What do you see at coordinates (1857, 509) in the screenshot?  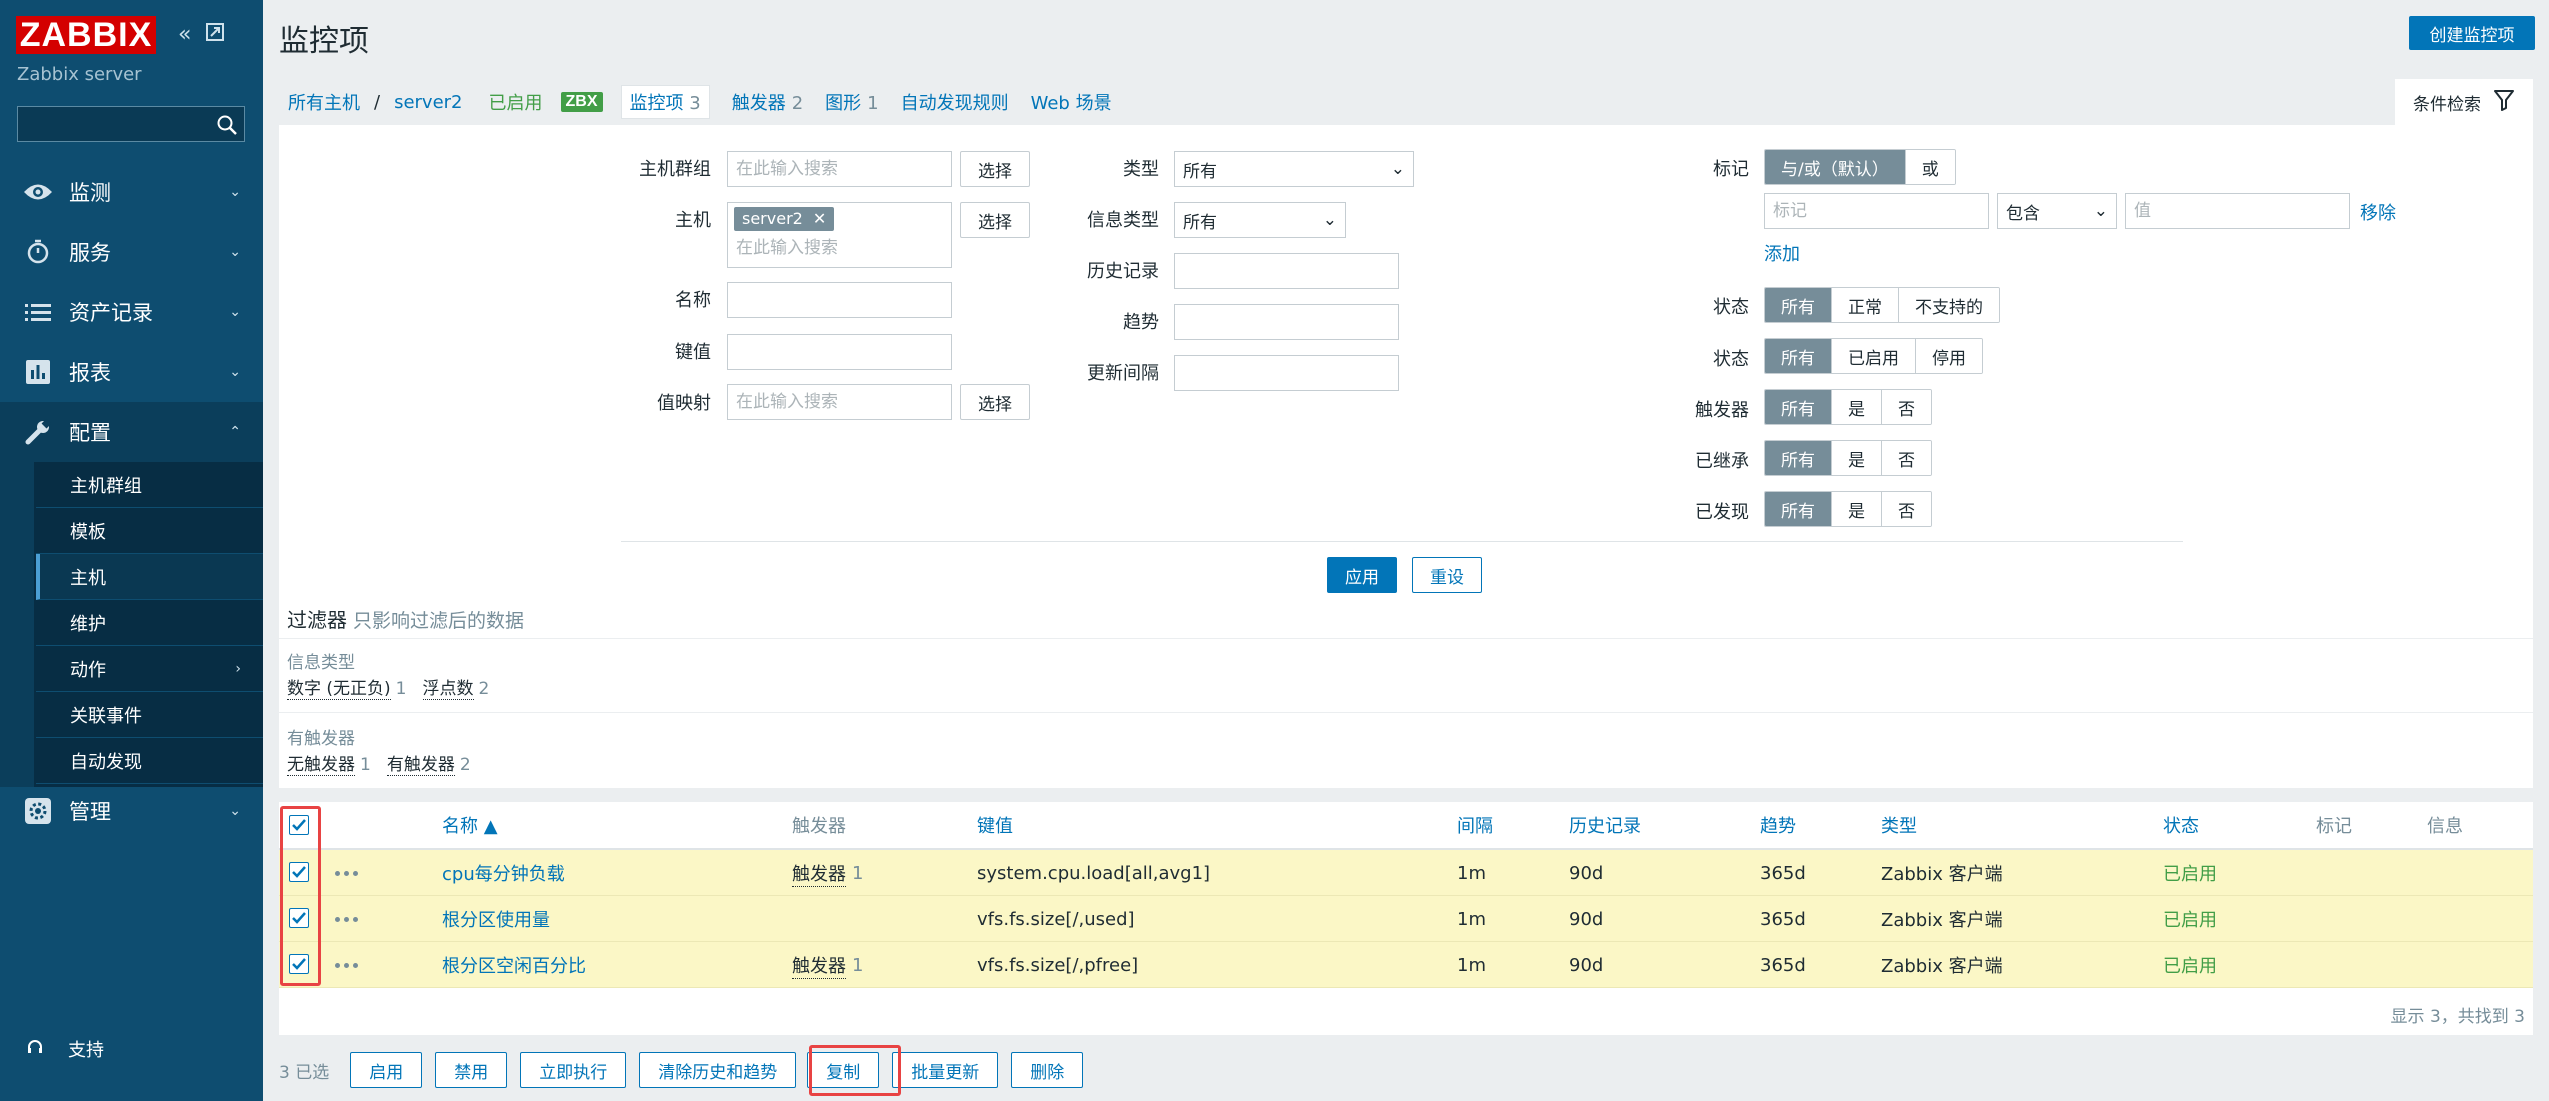 I see `discovered-yes: 是` at bounding box center [1857, 509].